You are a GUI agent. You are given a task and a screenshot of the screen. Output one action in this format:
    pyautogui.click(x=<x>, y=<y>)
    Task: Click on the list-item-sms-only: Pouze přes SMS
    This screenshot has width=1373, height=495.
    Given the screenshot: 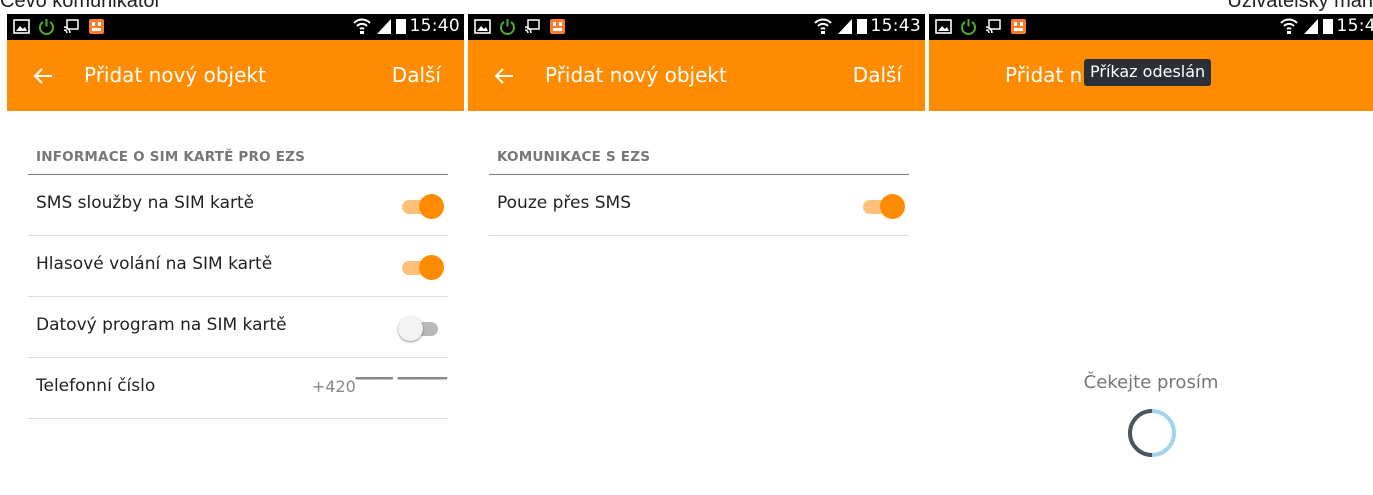 What is the action you would take?
    pyautogui.click(x=699, y=205)
    